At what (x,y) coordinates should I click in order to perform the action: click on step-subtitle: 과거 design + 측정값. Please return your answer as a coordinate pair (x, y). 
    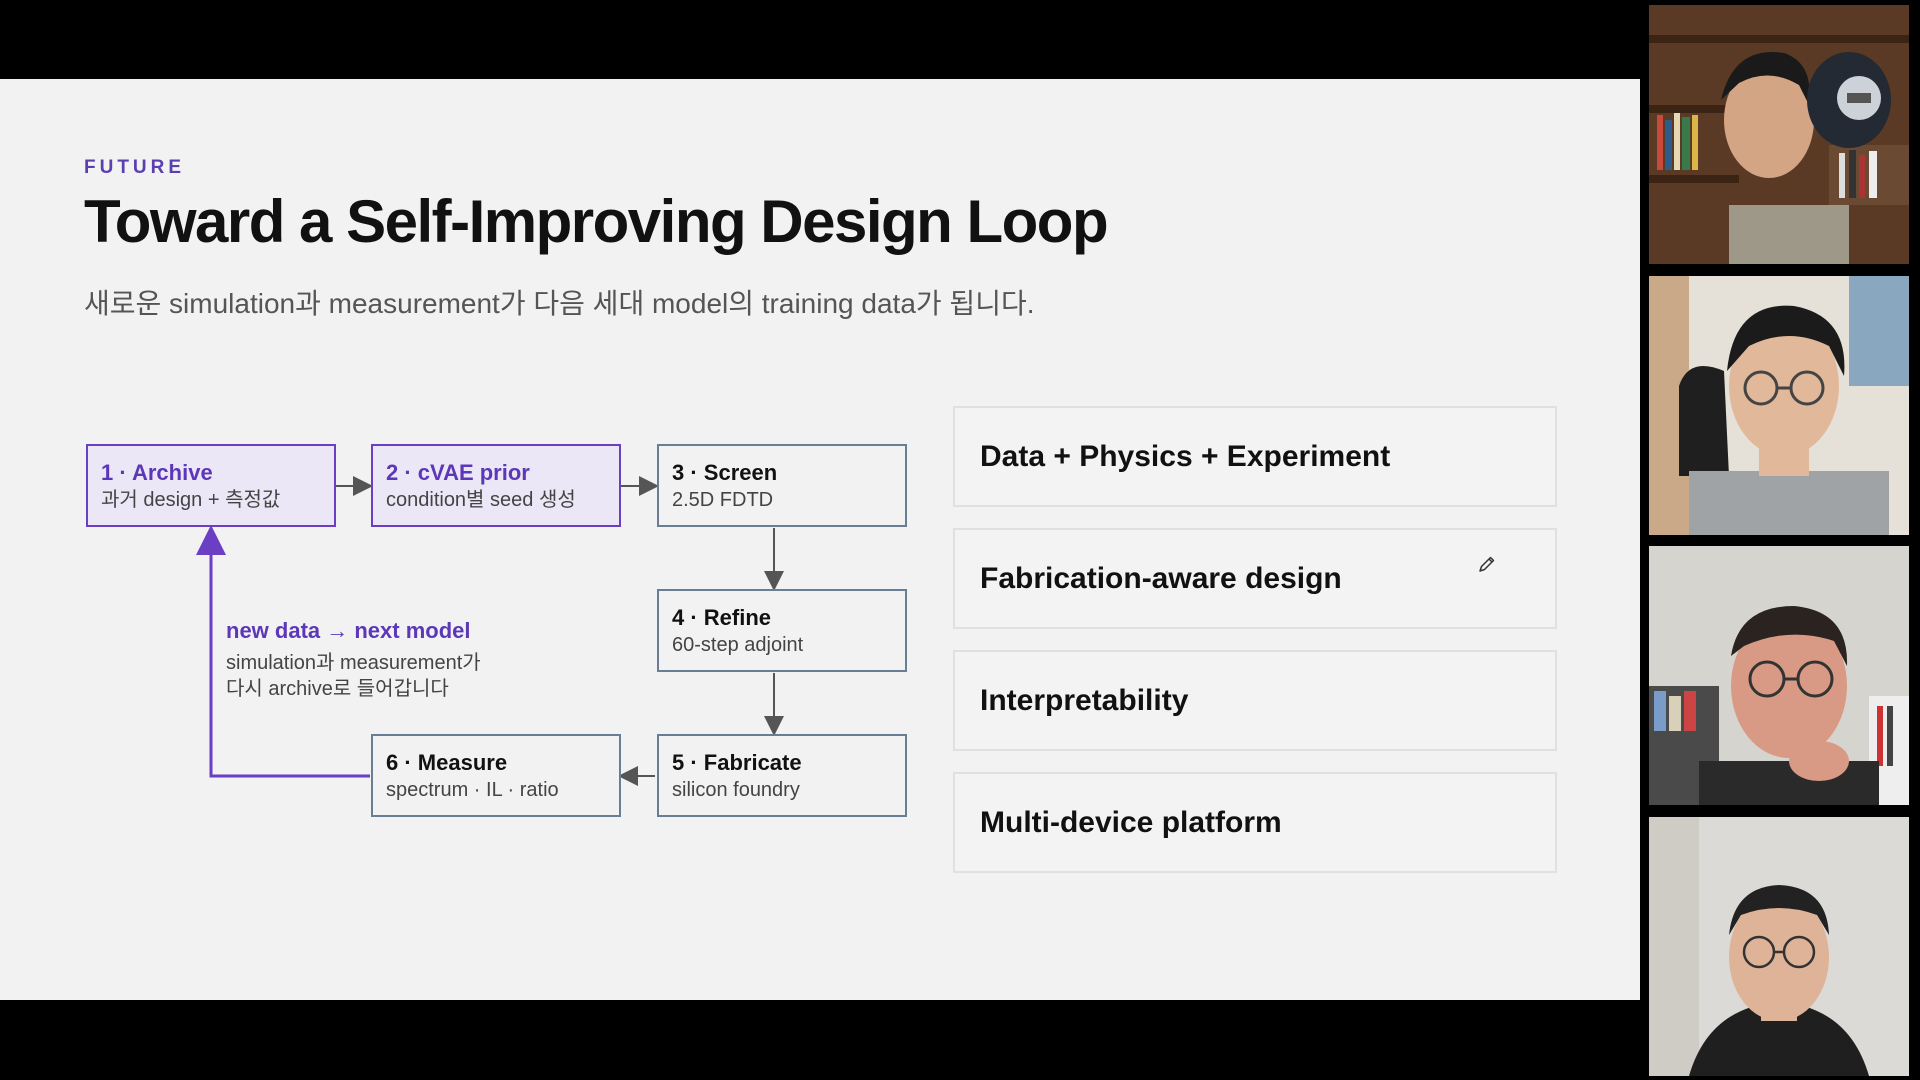
    Looking at the image, I should click on (191, 500).